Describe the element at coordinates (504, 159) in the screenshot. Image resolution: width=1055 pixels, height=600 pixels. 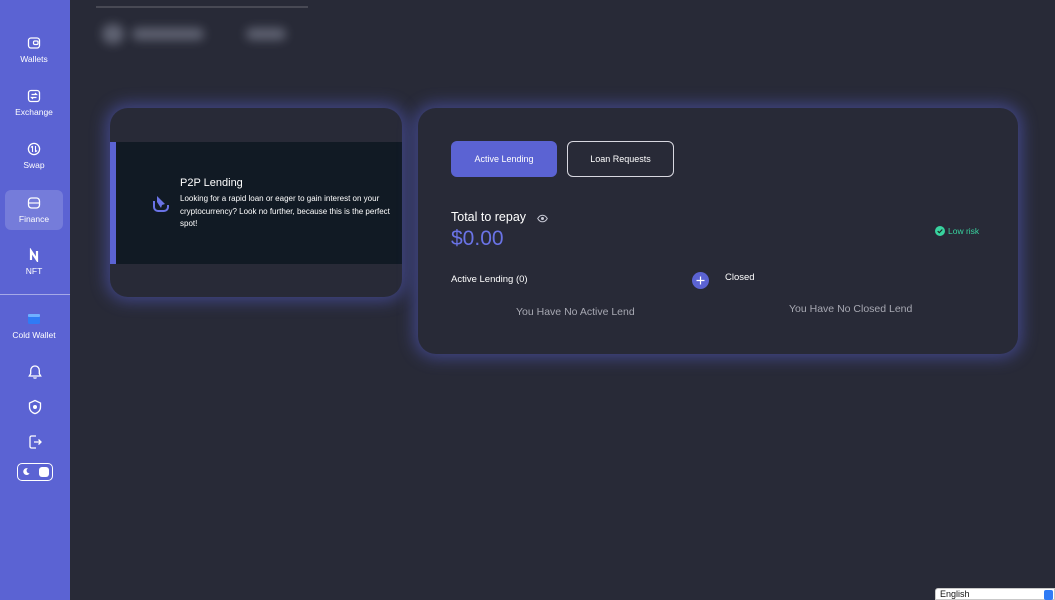
I see `tab-active-lending: Active Lending` at that location.